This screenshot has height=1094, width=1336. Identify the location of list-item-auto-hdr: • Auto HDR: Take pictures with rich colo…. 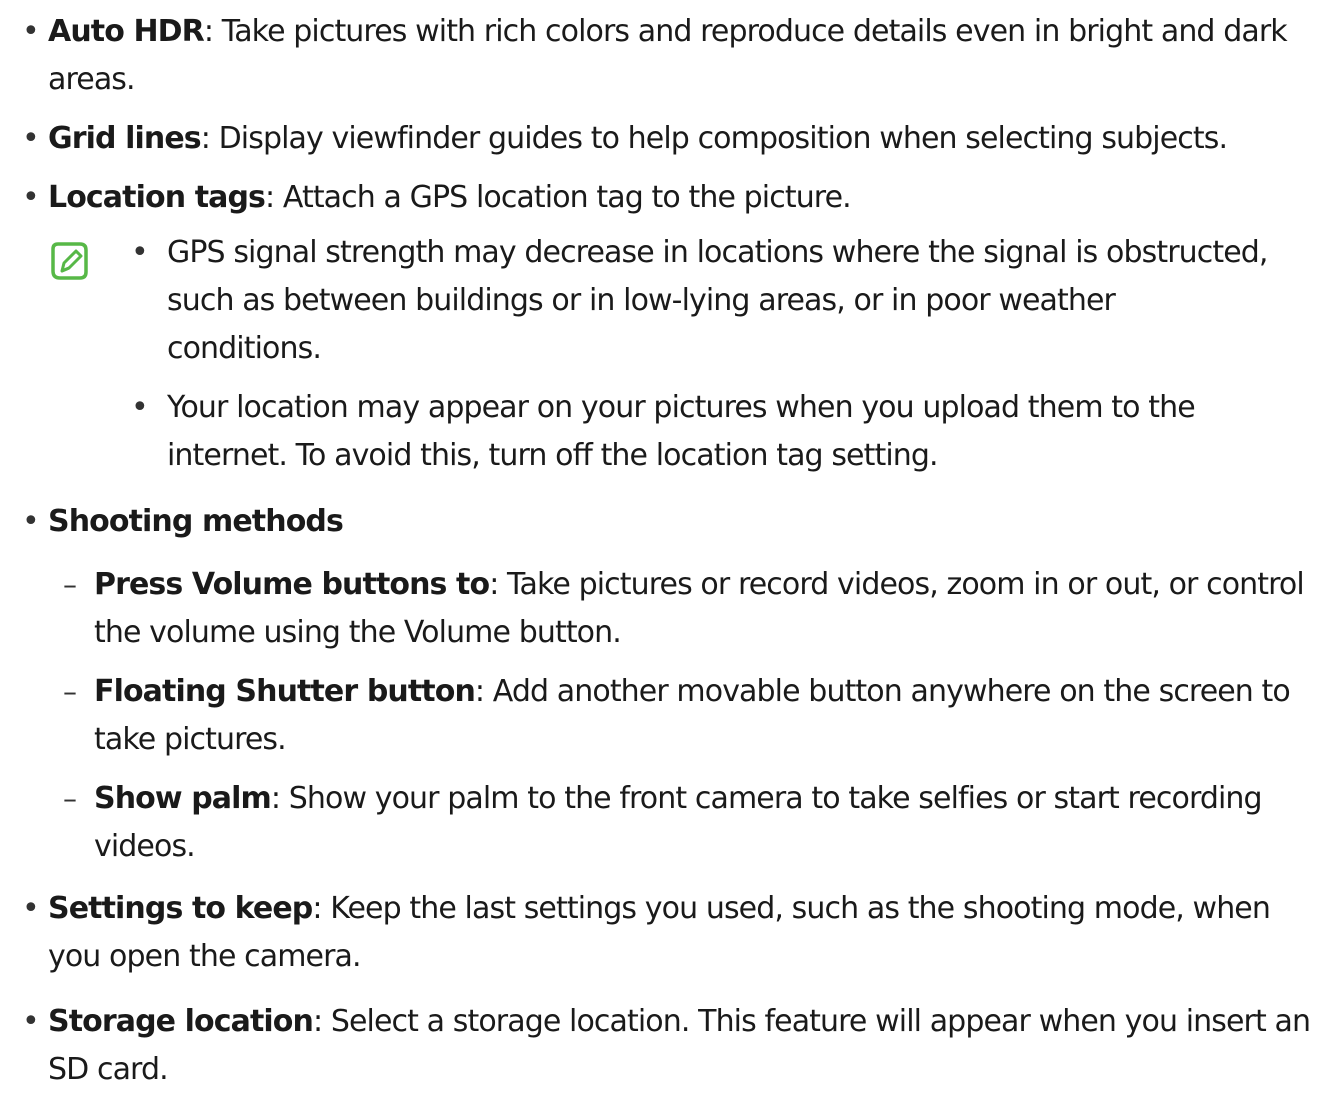
(668, 56).